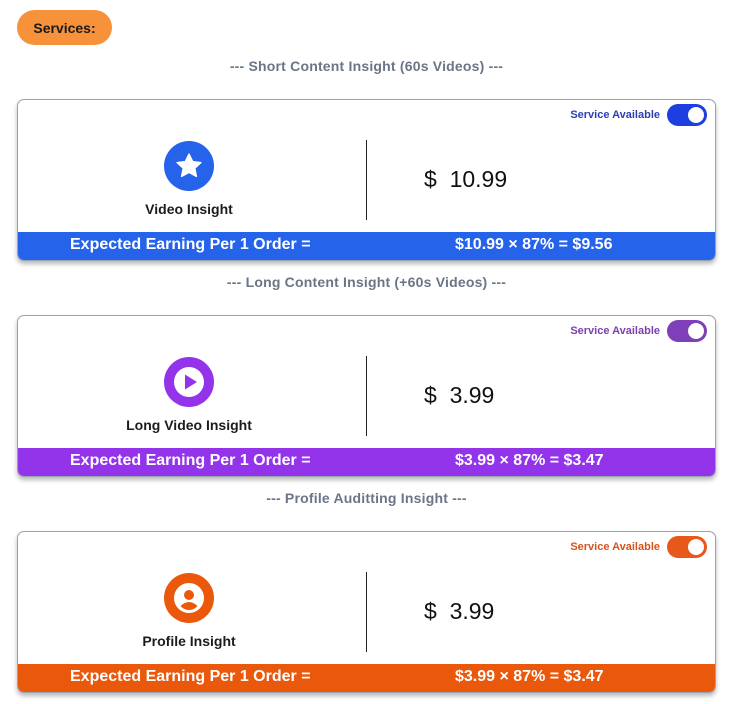 The width and height of the screenshot is (733, 704). I want to click on service-name: Long Video Insight, so click(189, 425).